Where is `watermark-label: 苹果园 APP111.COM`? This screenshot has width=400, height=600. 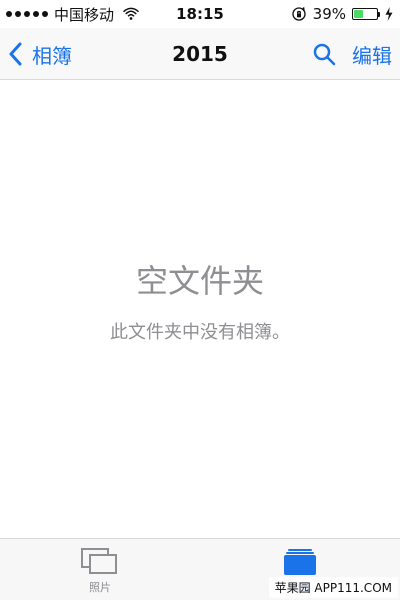
watermark-label: 苹果园 APP111.COM is located at coordinates (333, 587).